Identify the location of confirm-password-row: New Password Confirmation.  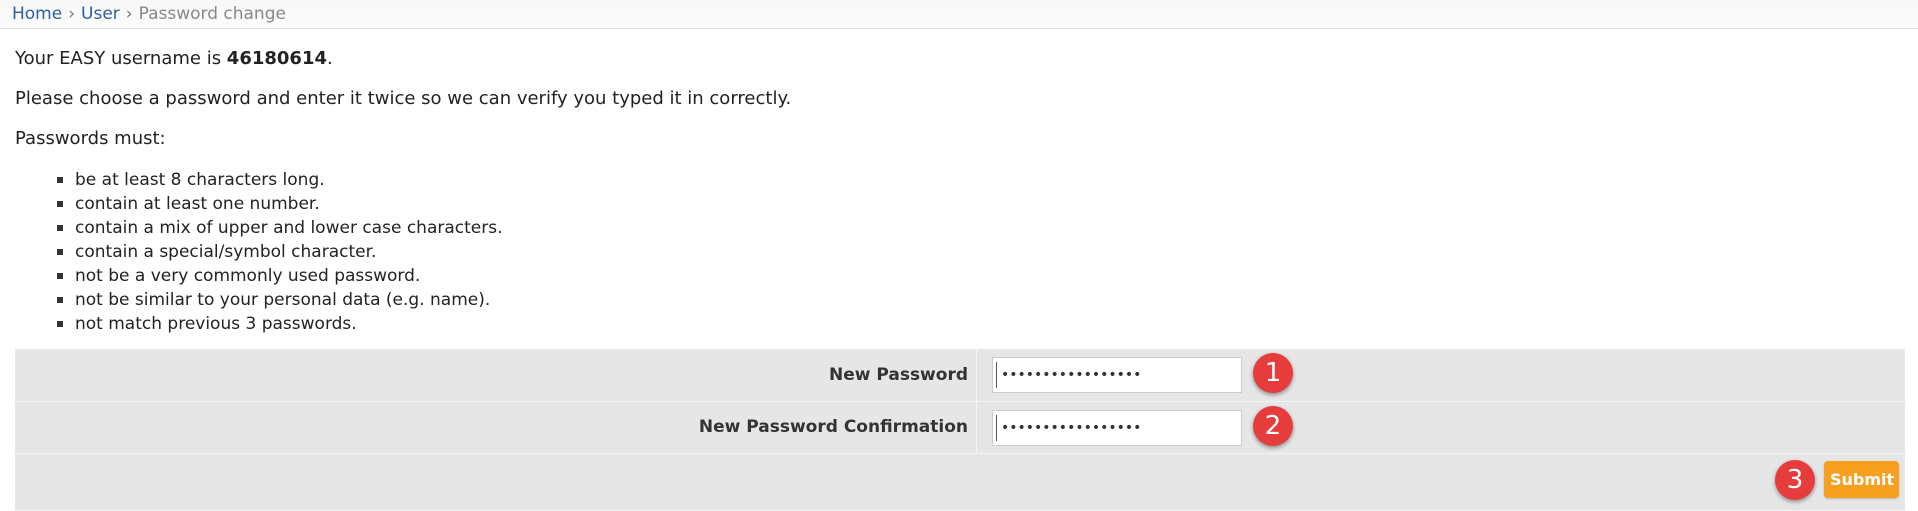
(960, 428).